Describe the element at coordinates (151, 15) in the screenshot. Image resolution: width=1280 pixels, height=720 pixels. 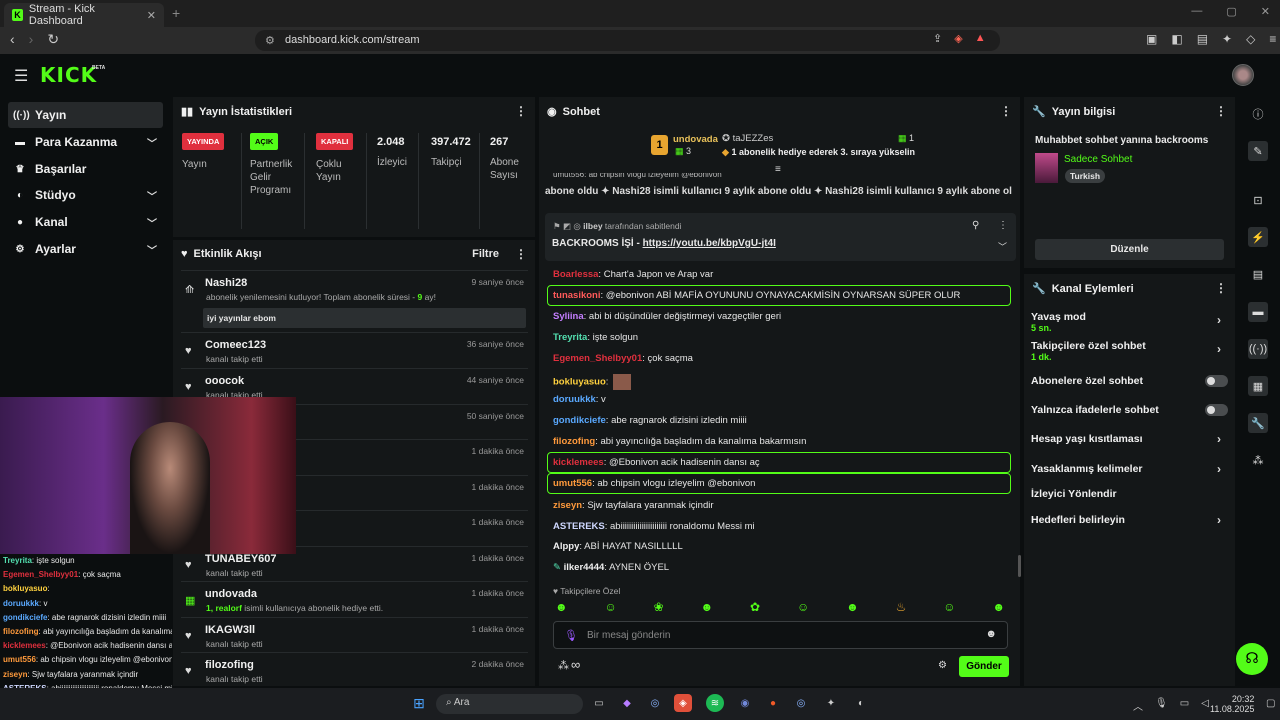
I see `close-tab-icon: ✕` at that location.